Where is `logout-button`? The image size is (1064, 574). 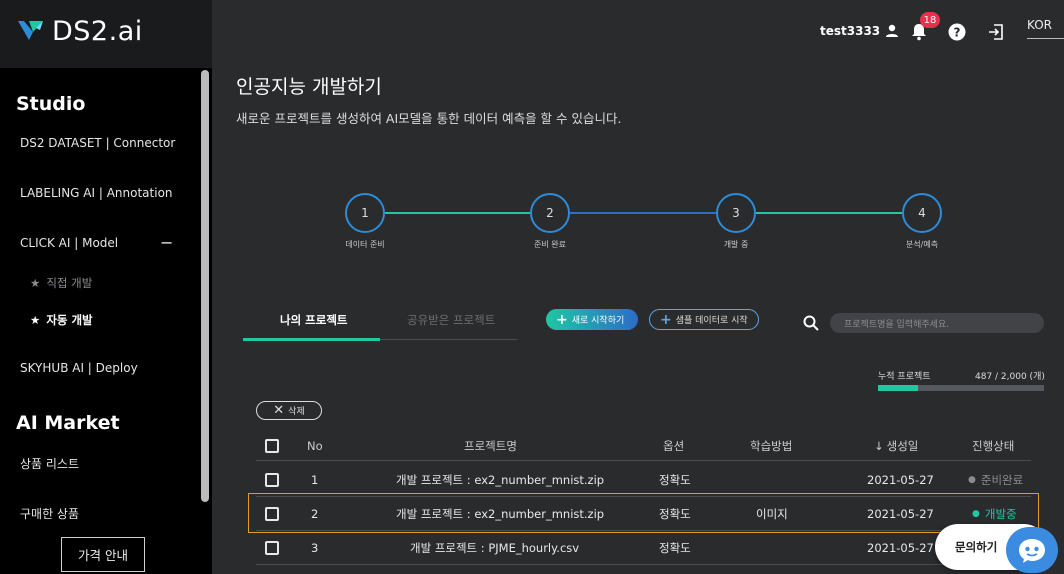
logout-button is located at coordinates (996, 32).